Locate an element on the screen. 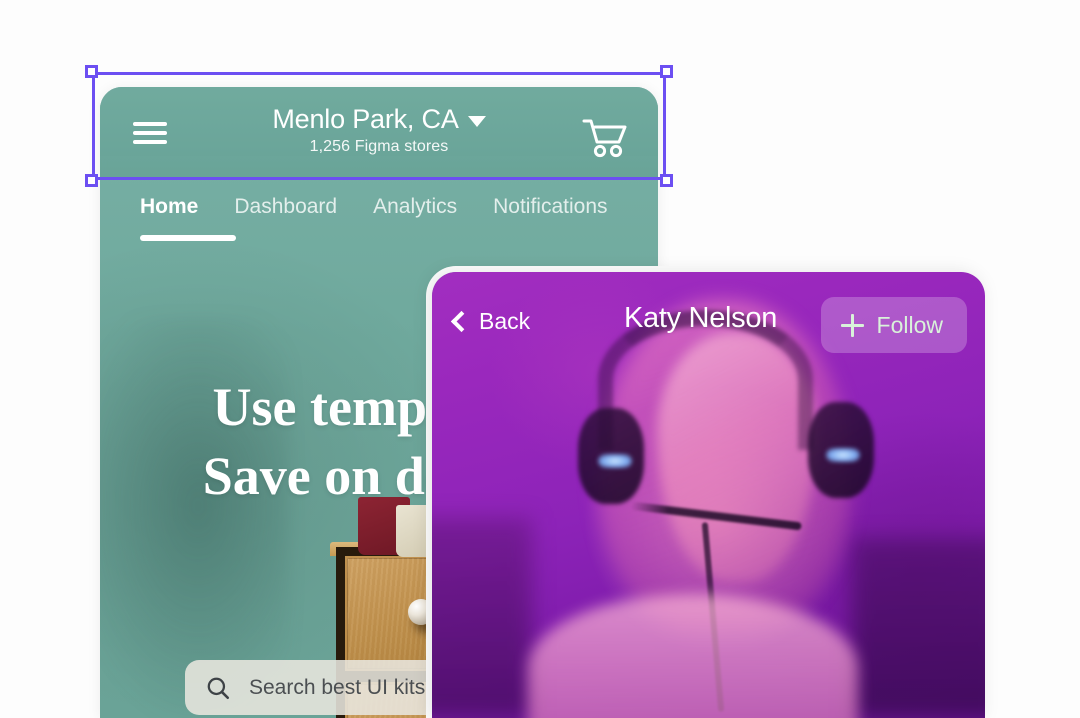 The width and height of the screenshot is (1080, 718). location-selector: Menlo Park, CA is located at coordinates (379, 119).